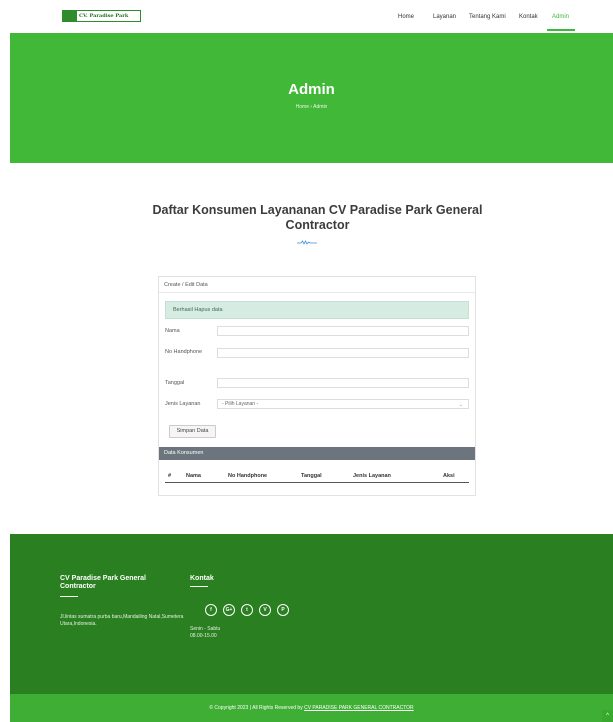 The width and height of the screenshot is (613, 722). What do you see at coordinates (103, 582) in the screenshot?
I see `footer-company-title: CV Paradise Park General Contractor` at bounding box center [103, 582].